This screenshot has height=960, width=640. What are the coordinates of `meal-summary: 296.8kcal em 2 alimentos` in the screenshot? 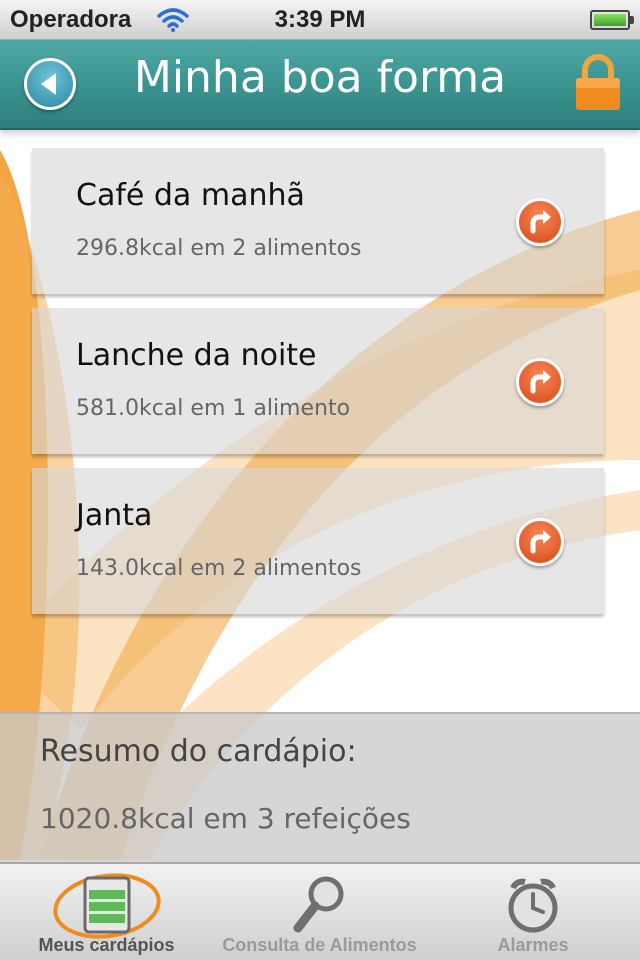 It's located at (219, 248).